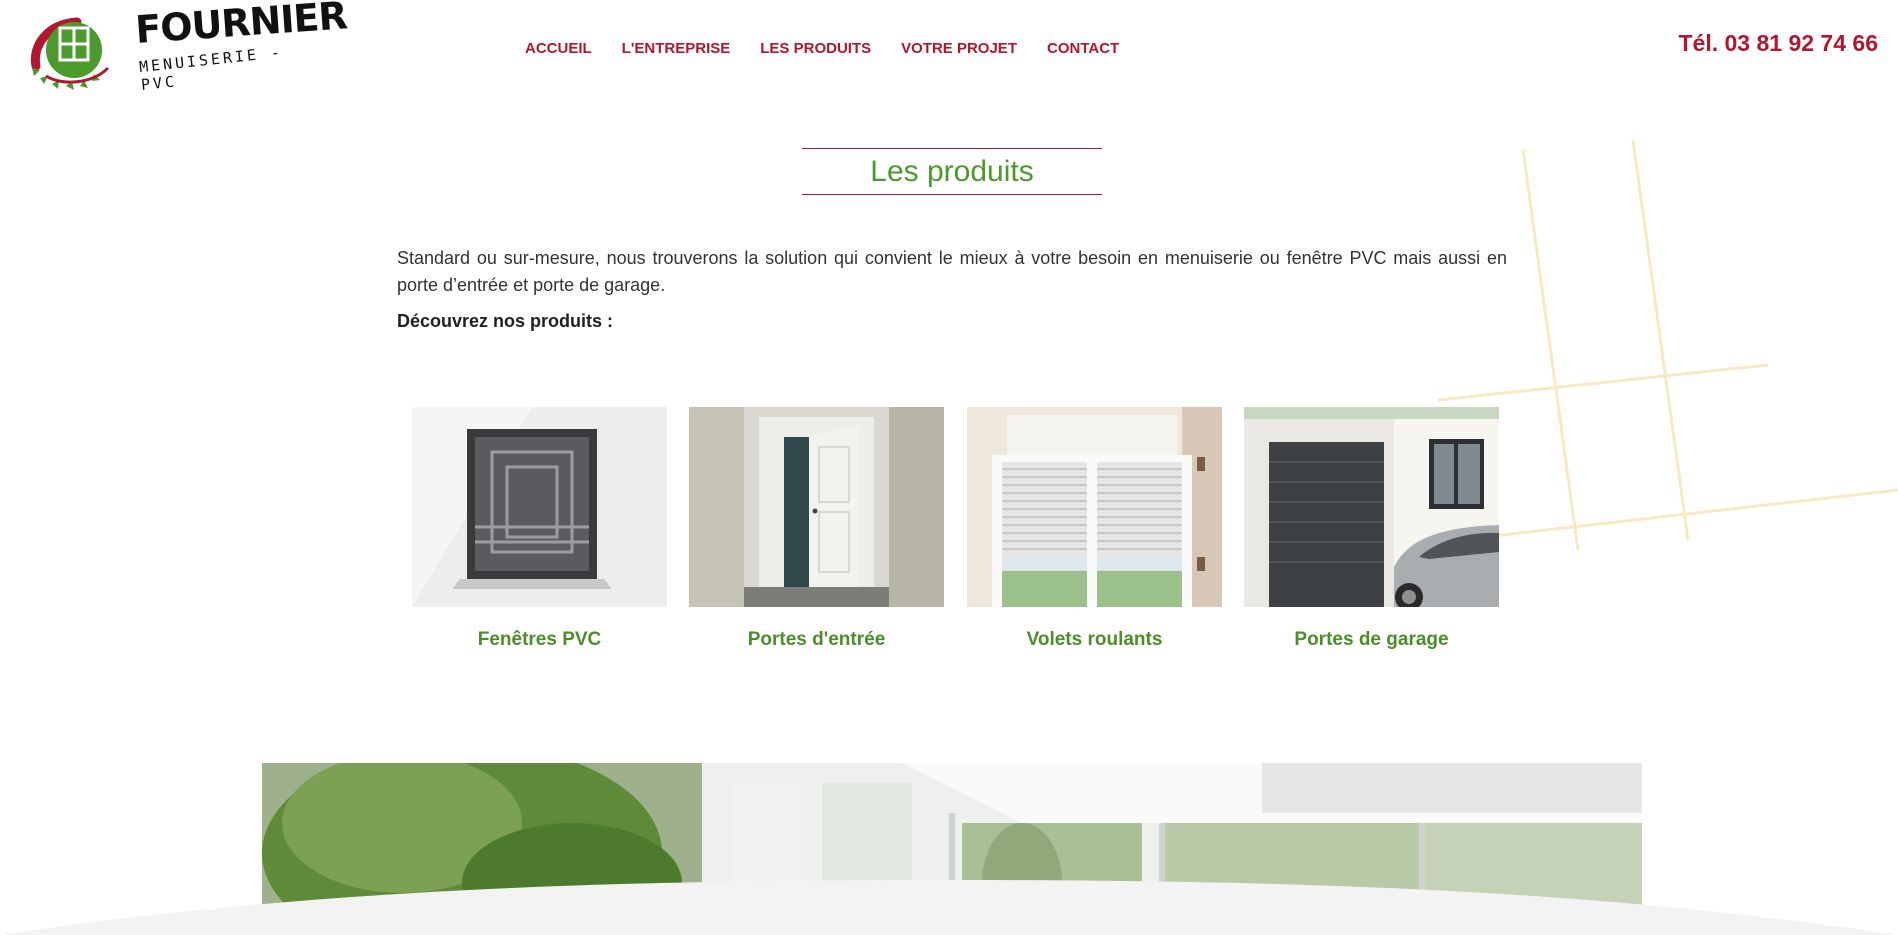 This screenshot has width=1898, height=935. What do you see at coordinates (1779, 43) in the screenshot?
I see `phone-link: Tél. 03 81 92 74 66` at bounding box center [1779, 43].